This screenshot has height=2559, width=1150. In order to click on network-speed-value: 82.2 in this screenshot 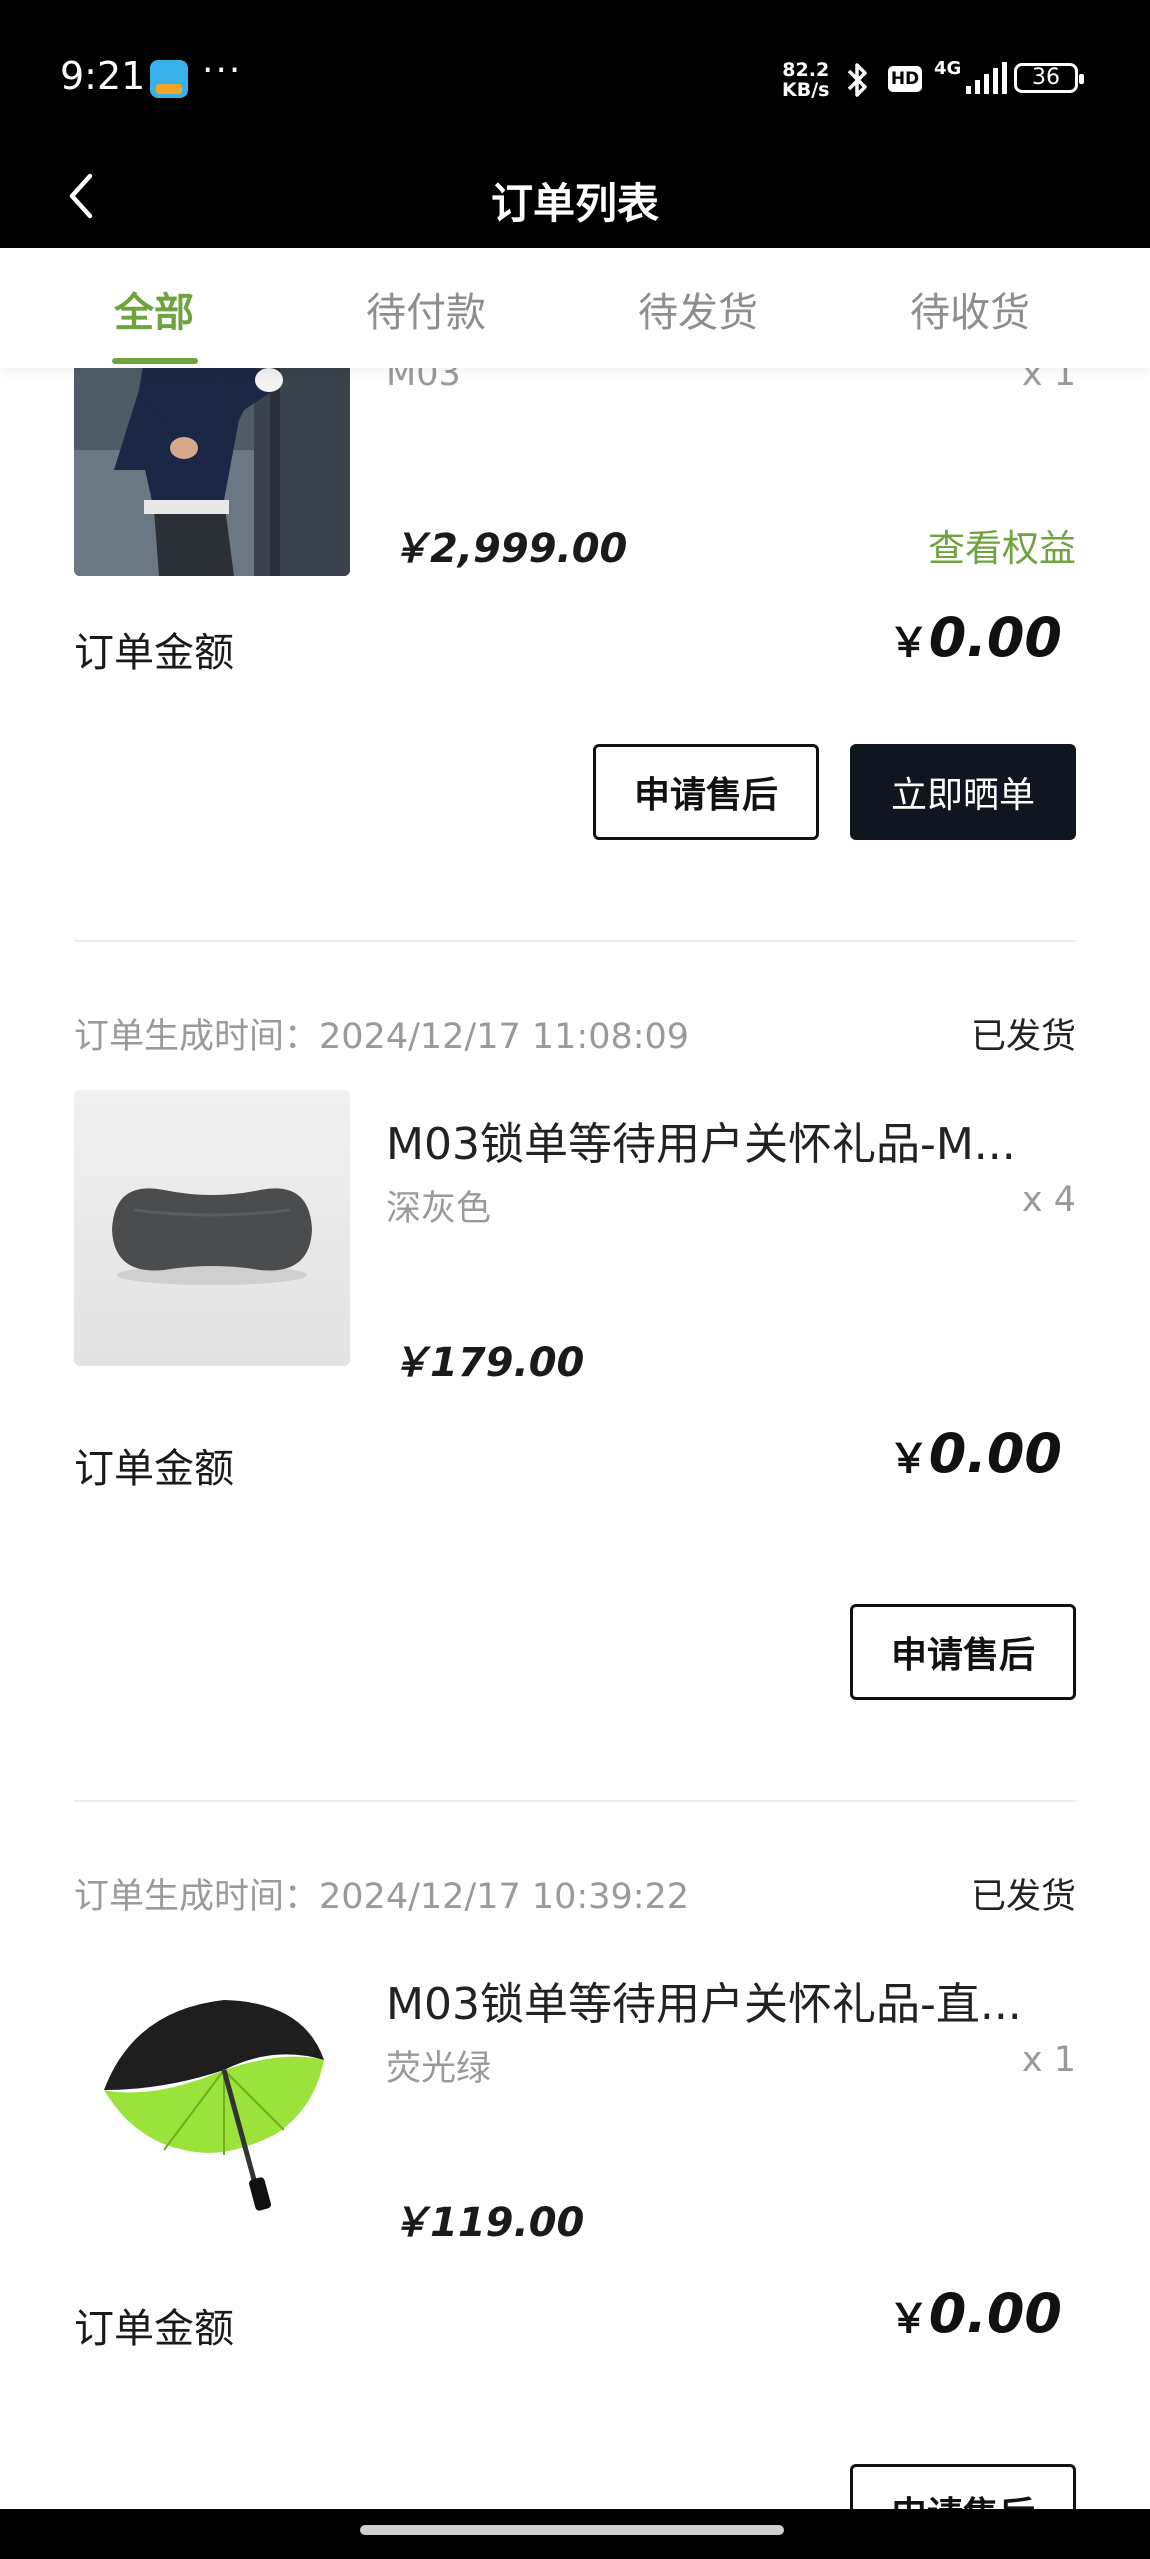, I will do `click(806, 70)`.